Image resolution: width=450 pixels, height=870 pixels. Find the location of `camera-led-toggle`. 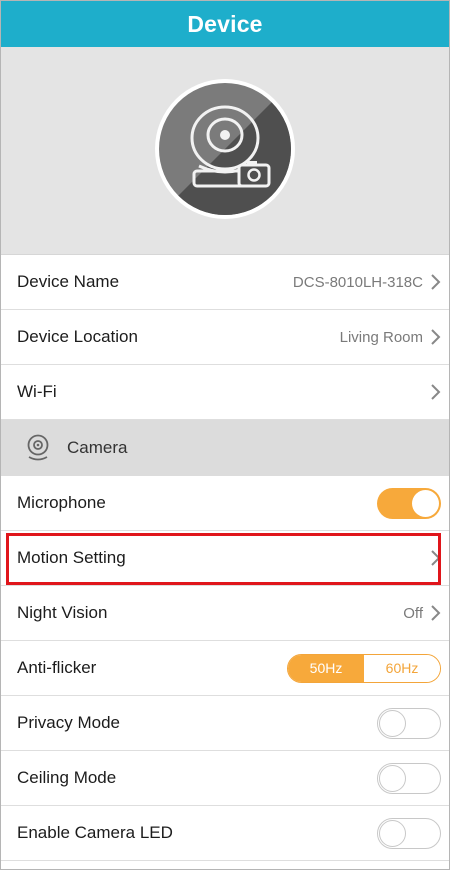

camera-led-toggle is located at coordinates (409, 833).